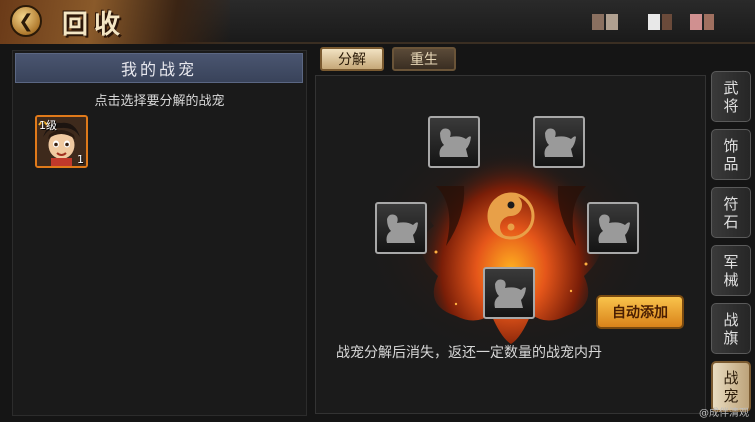 The image size is (755, 422). I want to click on side-tab-label: 符石, so click(731, 212).